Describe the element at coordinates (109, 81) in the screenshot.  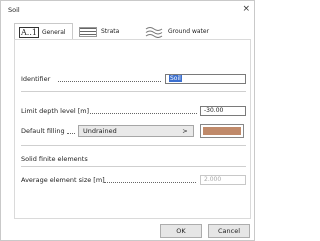
I see `identifier-leader-dots` at that location.